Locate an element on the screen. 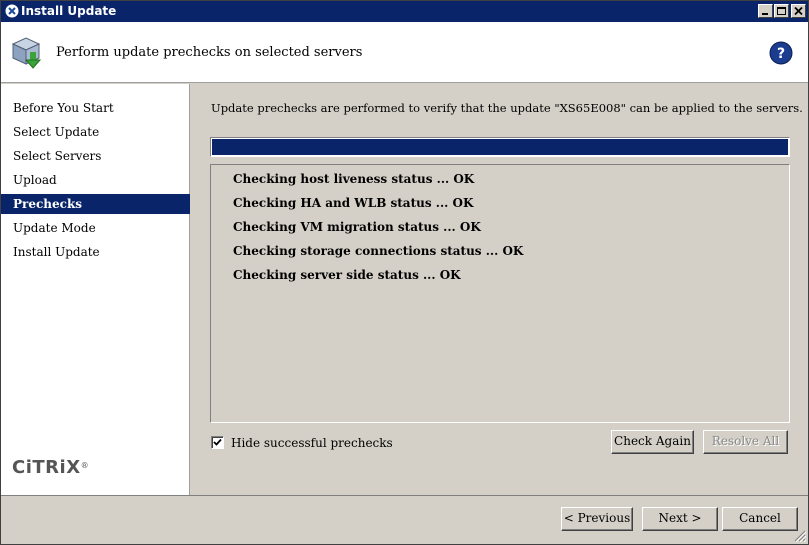 This screenshot has height=545, width=809. check-again-button: Check Again is located at coordinates (652, 442).